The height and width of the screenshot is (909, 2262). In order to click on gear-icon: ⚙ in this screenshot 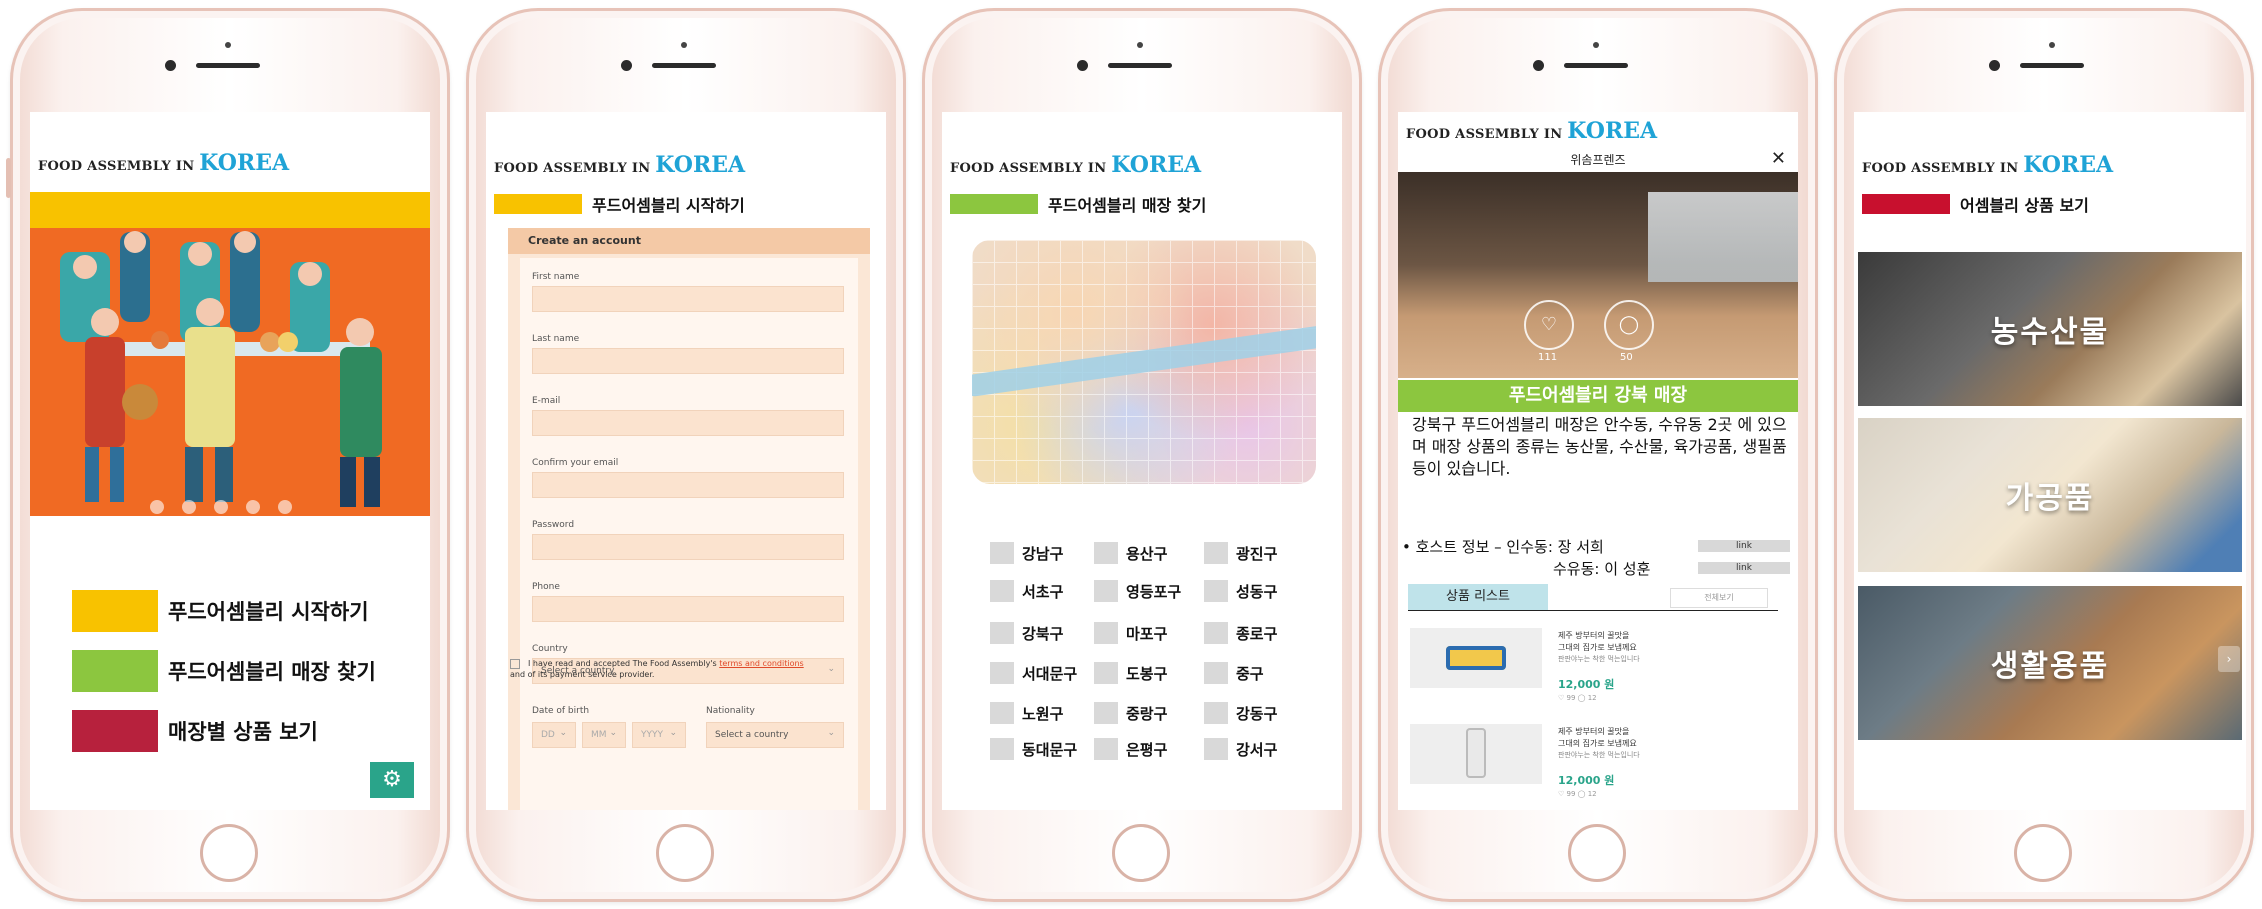, I will do `click(392, 780)`.